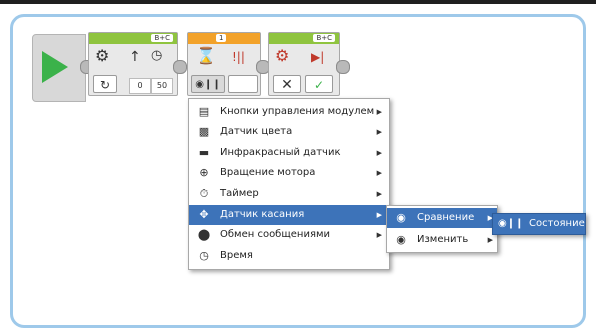 This screenshot has width=596, height=333. I want to click on menu-item-color-sensor: ▩ Датчик цвета ▶, so click(289, 132).